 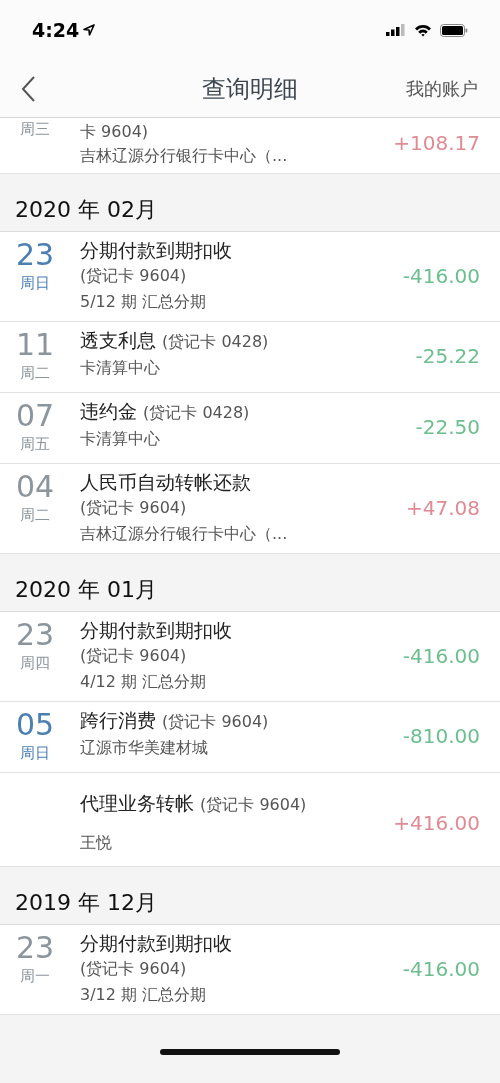 I want to click on wifi-icon, so click(x=423, y=30).